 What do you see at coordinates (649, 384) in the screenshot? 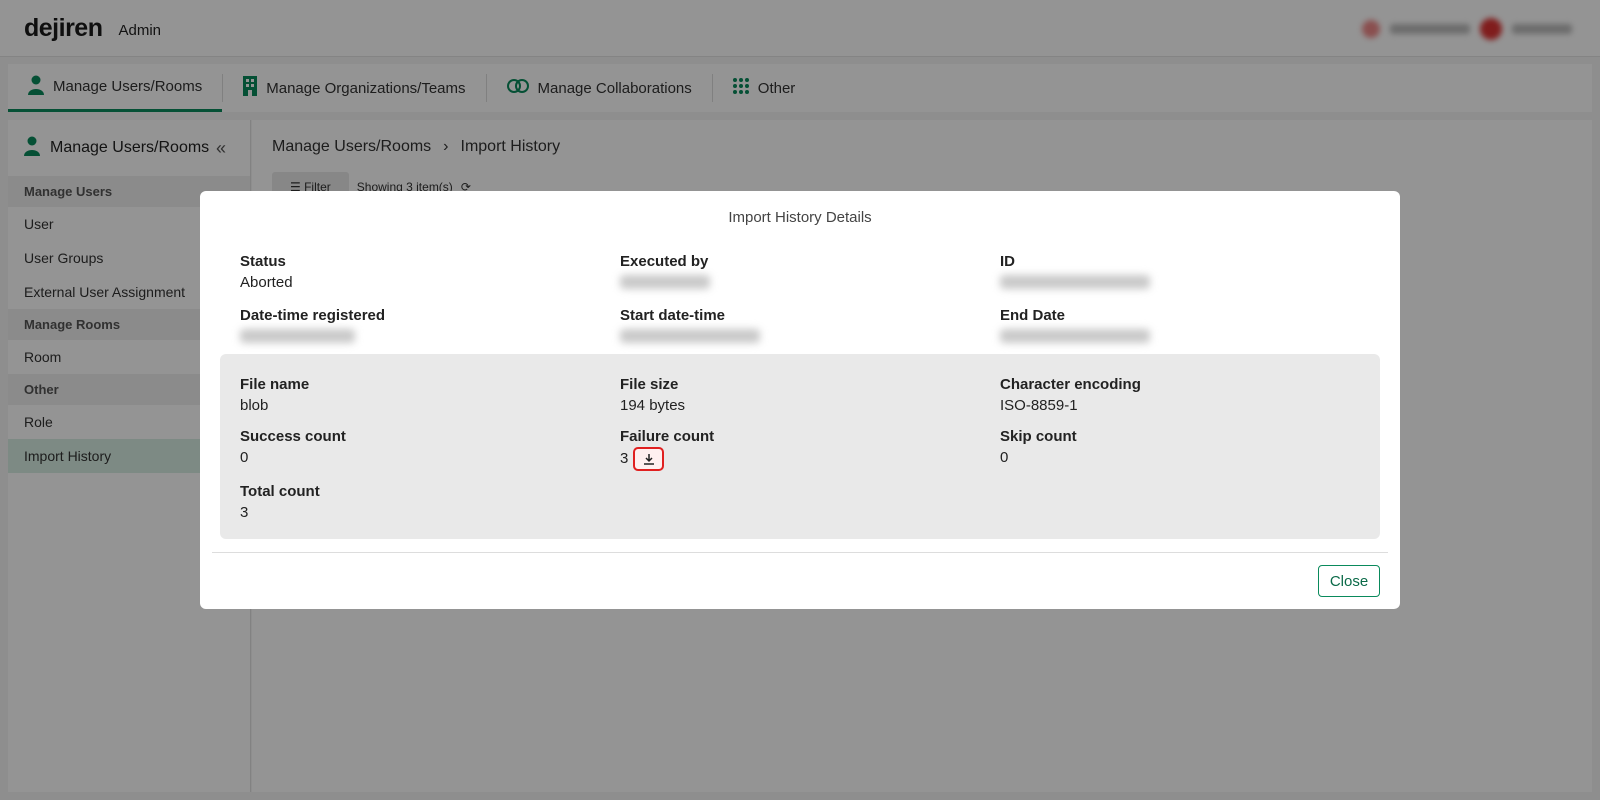
I see `file-size-label: File size` at bounding box center [649, 384].